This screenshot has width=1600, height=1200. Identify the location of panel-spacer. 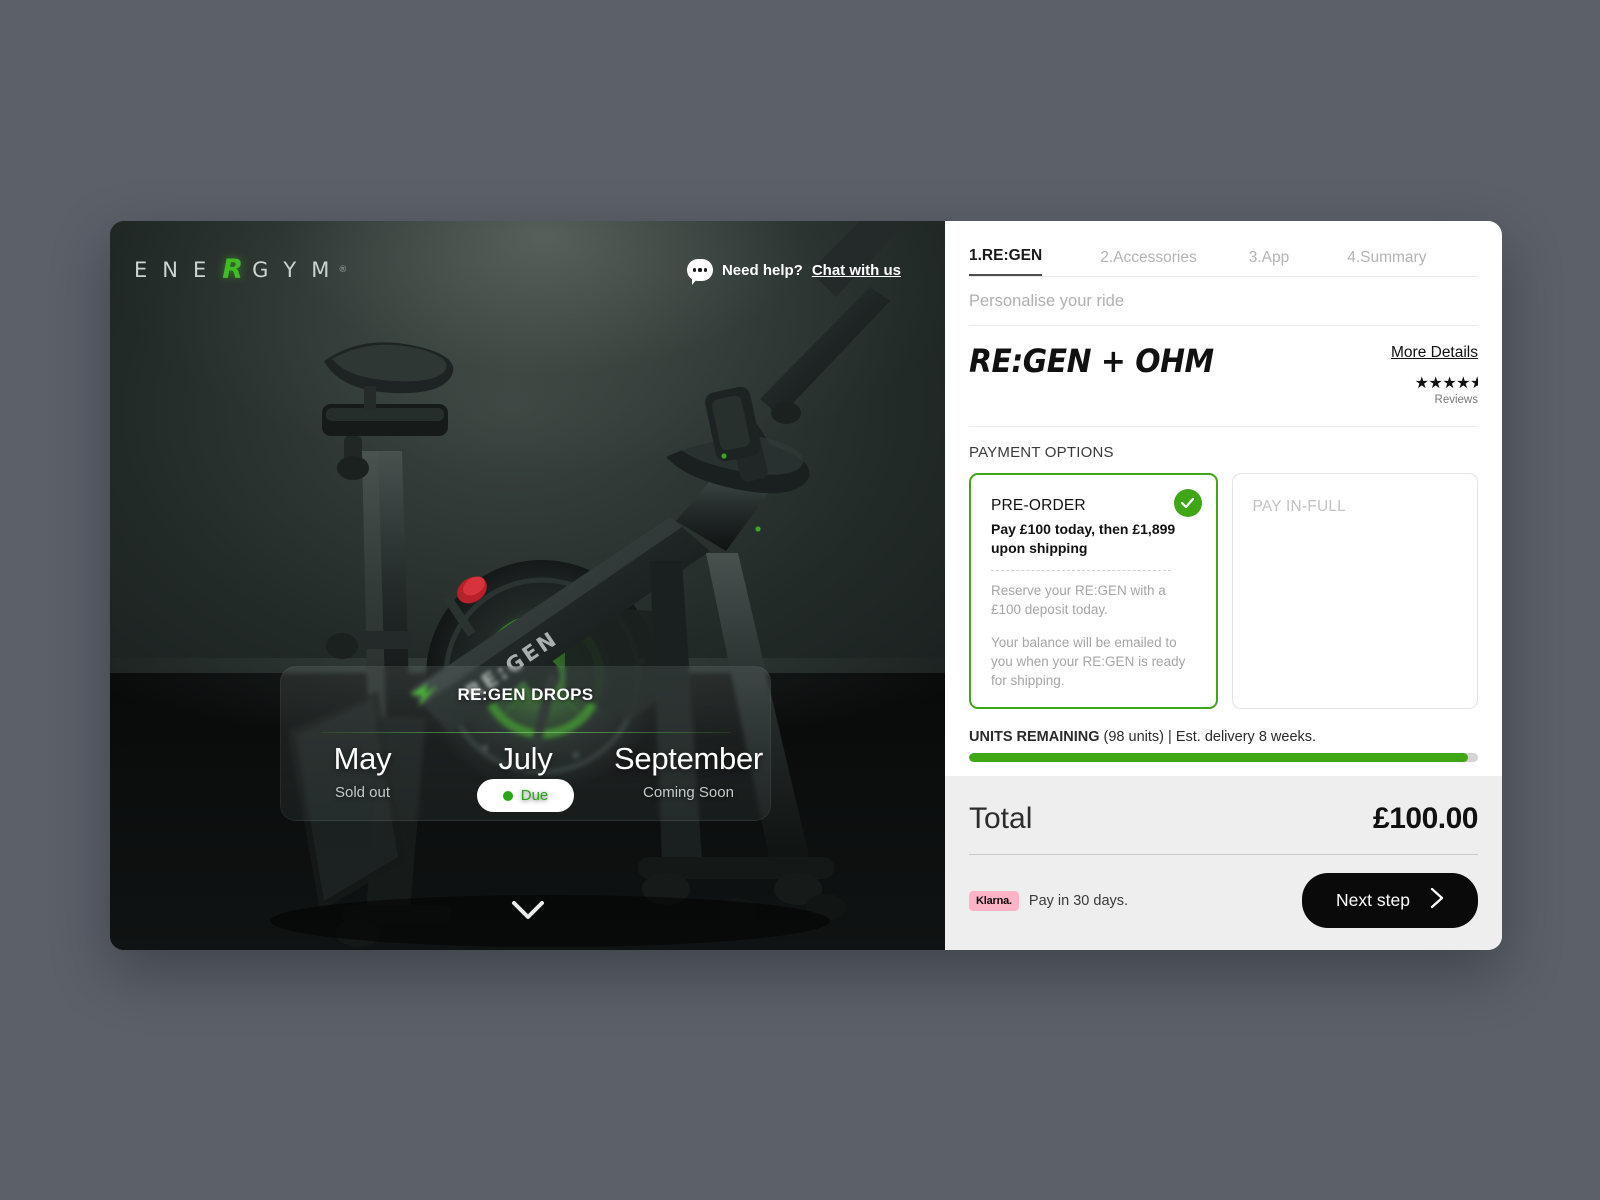
(1223, 769).